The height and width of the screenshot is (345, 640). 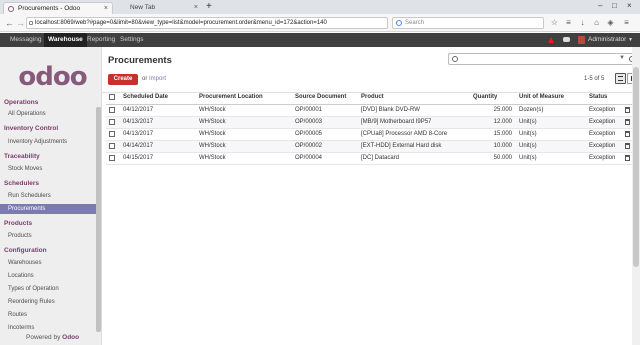 What do you see at coordinates (123, 79) in the screenshot?
I see `create-button: Create` at bounding box center [123, 79].